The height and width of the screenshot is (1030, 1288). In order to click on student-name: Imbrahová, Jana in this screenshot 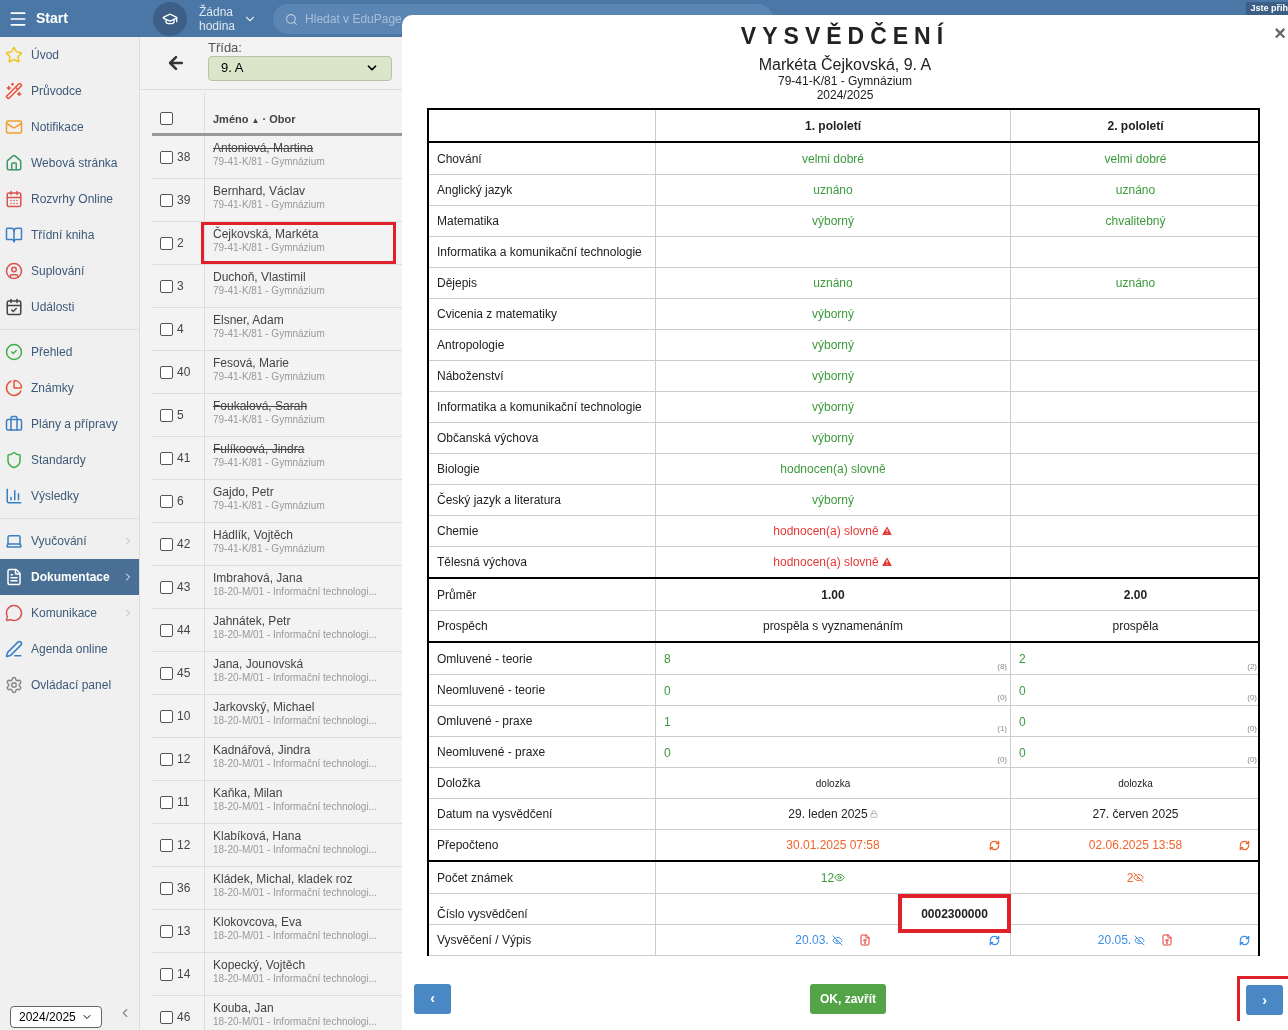, I will do `click(258, 578)`.